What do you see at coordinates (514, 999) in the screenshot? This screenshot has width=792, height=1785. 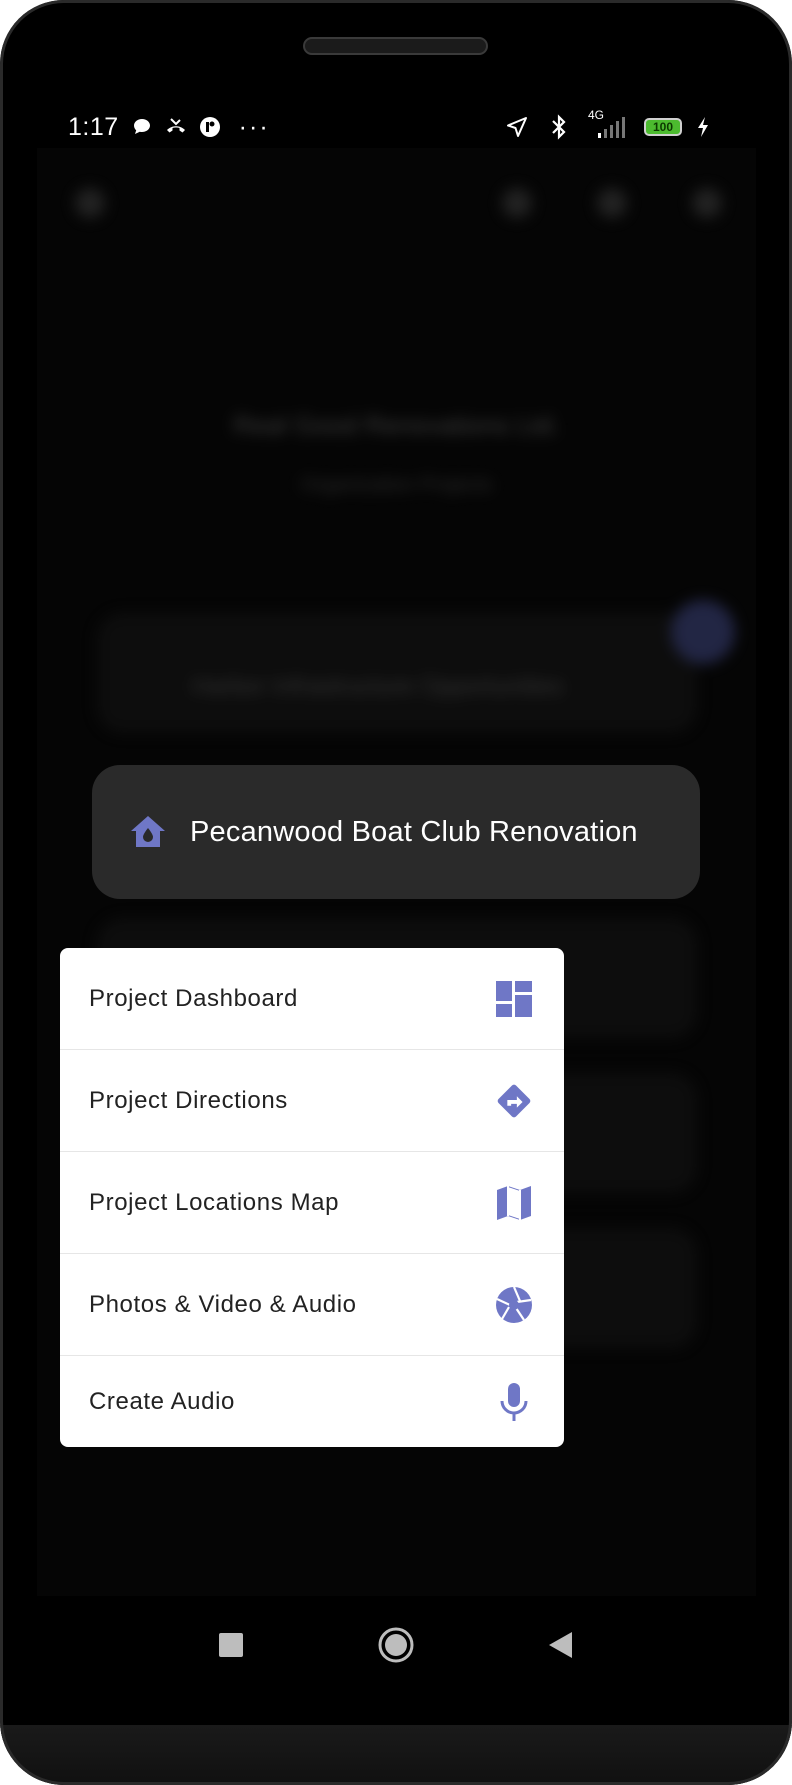 I see `dashboard-icon` at bounding box center [514, 999].